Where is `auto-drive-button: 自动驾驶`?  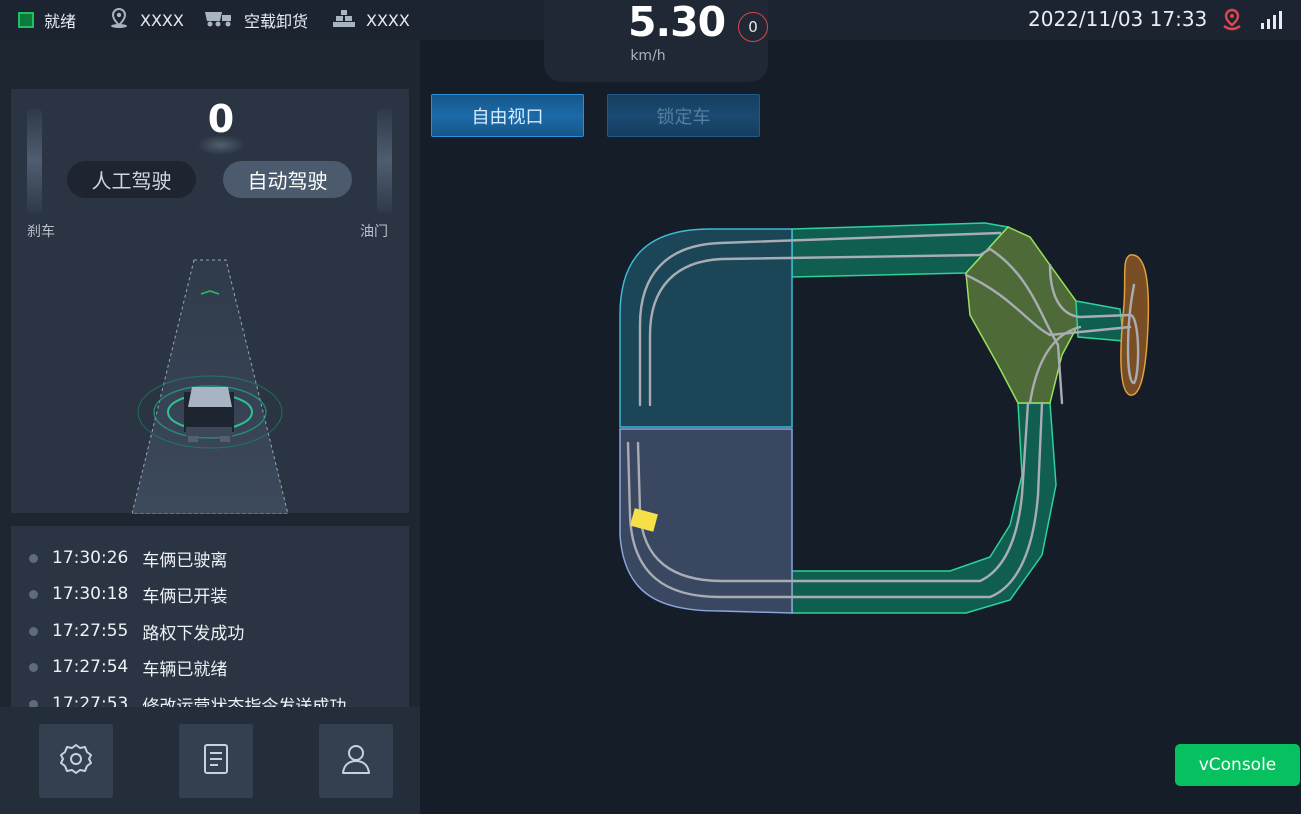 auto-drive-button: 自动驾驶 is located at coordinates (287, 179).